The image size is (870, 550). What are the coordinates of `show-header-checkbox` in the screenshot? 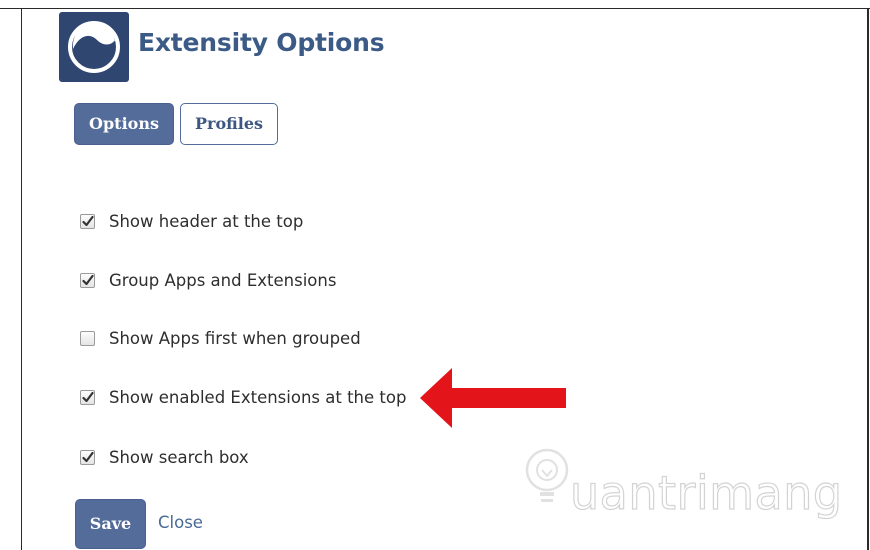 It's located at (87, 221).